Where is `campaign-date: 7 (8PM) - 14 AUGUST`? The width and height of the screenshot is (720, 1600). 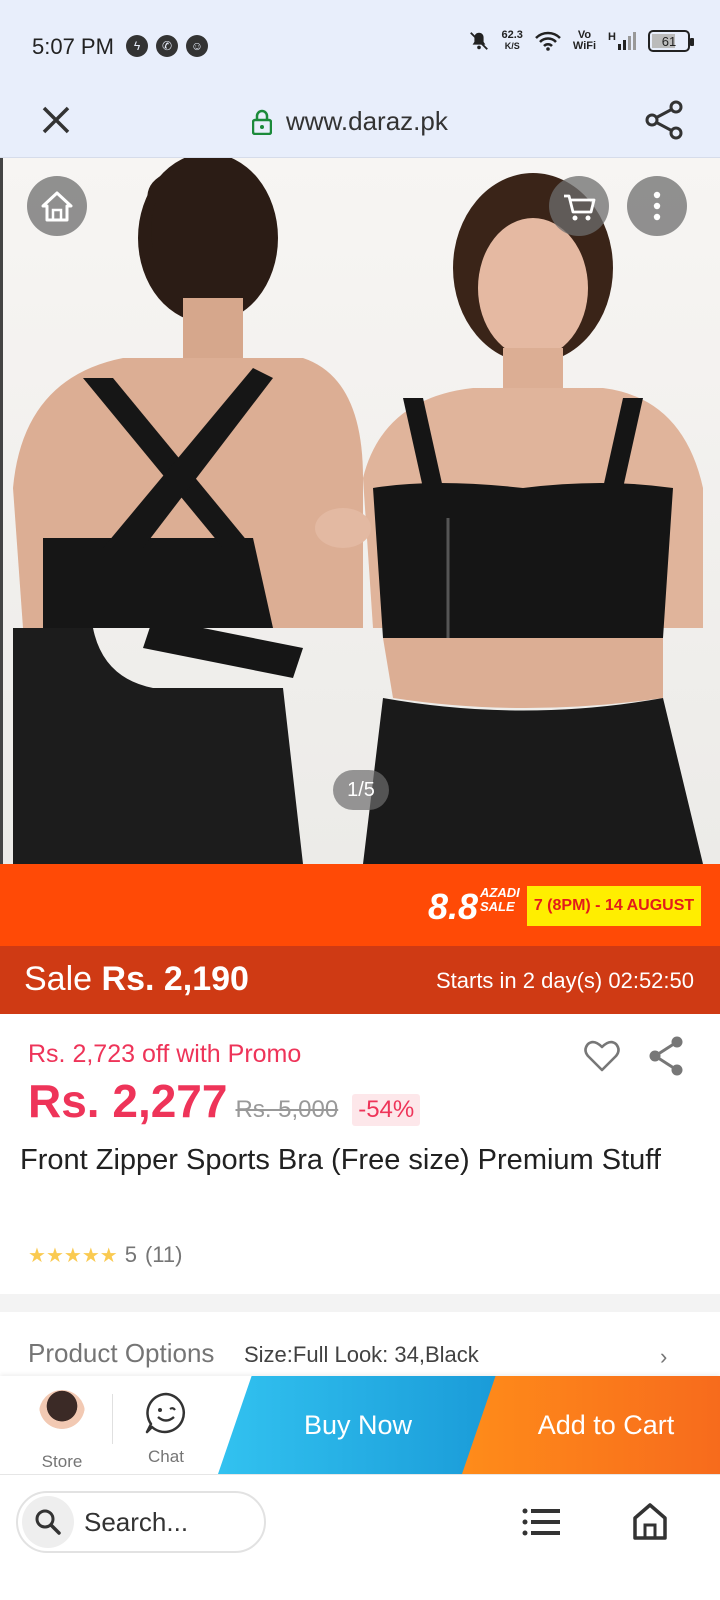 campaign-date: 7 (8PM) - 14 AUGUST is located at coordinates (614, 906).